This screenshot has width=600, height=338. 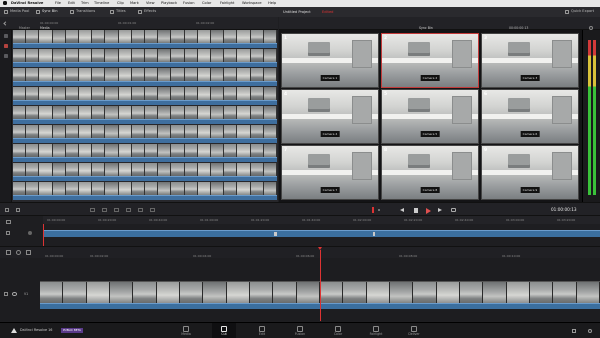 What do you see at coordinates (47, 12) in the screenshot?
I see `sync-bin-button: Sync Bin` at bounding box center [47, 12].